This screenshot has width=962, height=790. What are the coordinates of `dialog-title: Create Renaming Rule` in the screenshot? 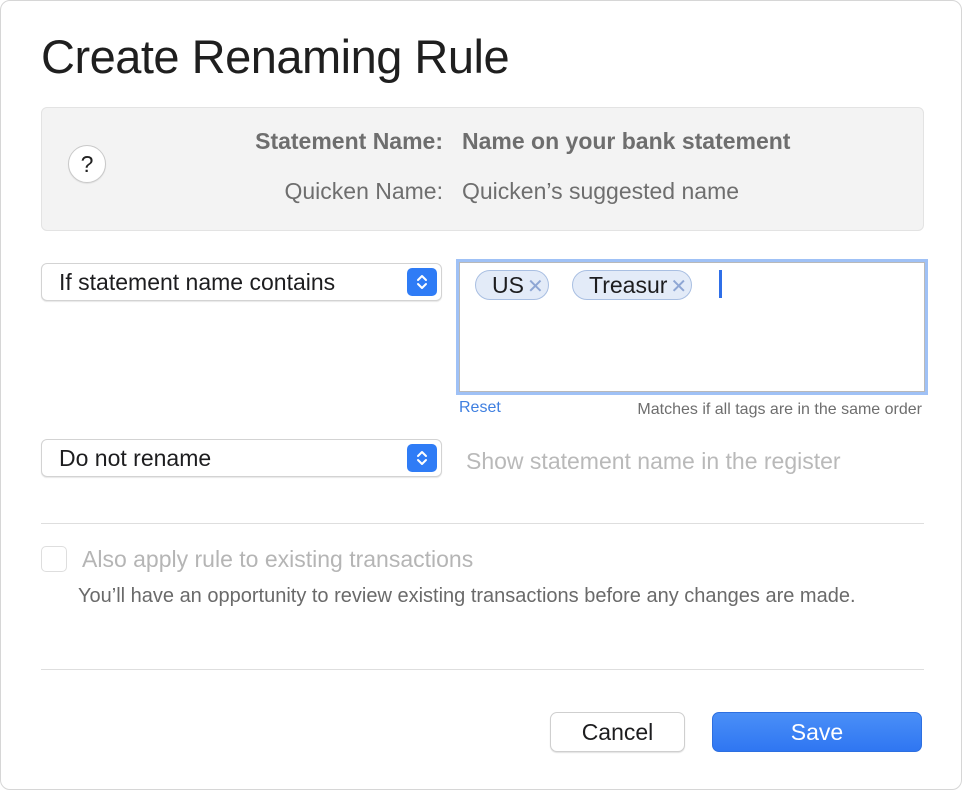 It's located at (275, 56).